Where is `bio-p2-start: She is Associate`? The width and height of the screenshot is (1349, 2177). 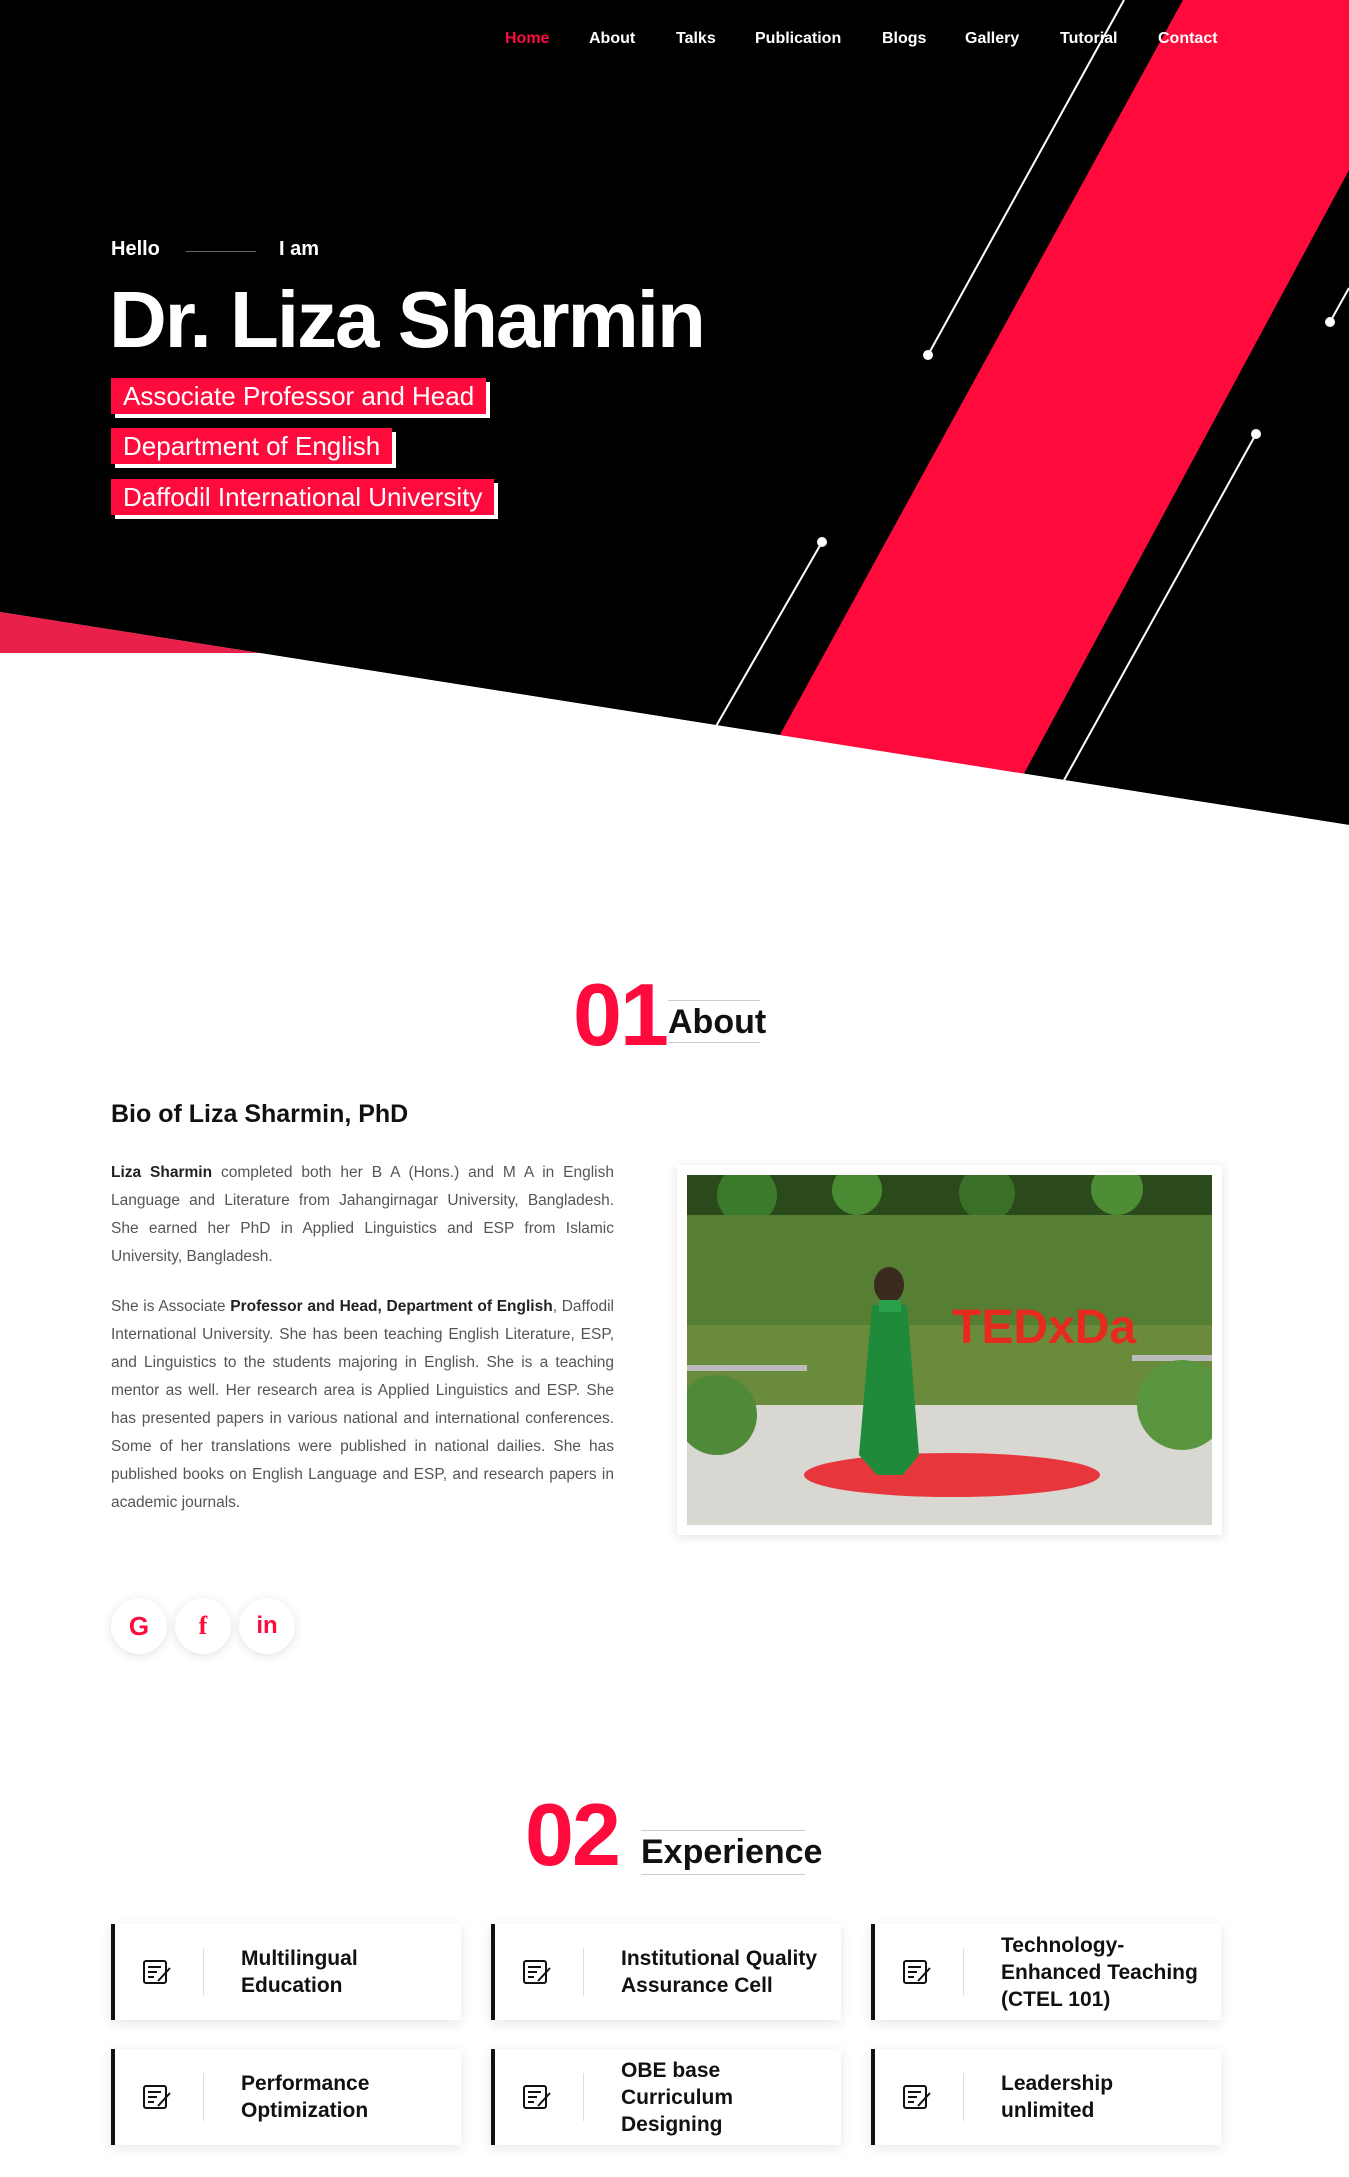 bio-p2-start: She is Associate is located at coordinates (171, 1306).